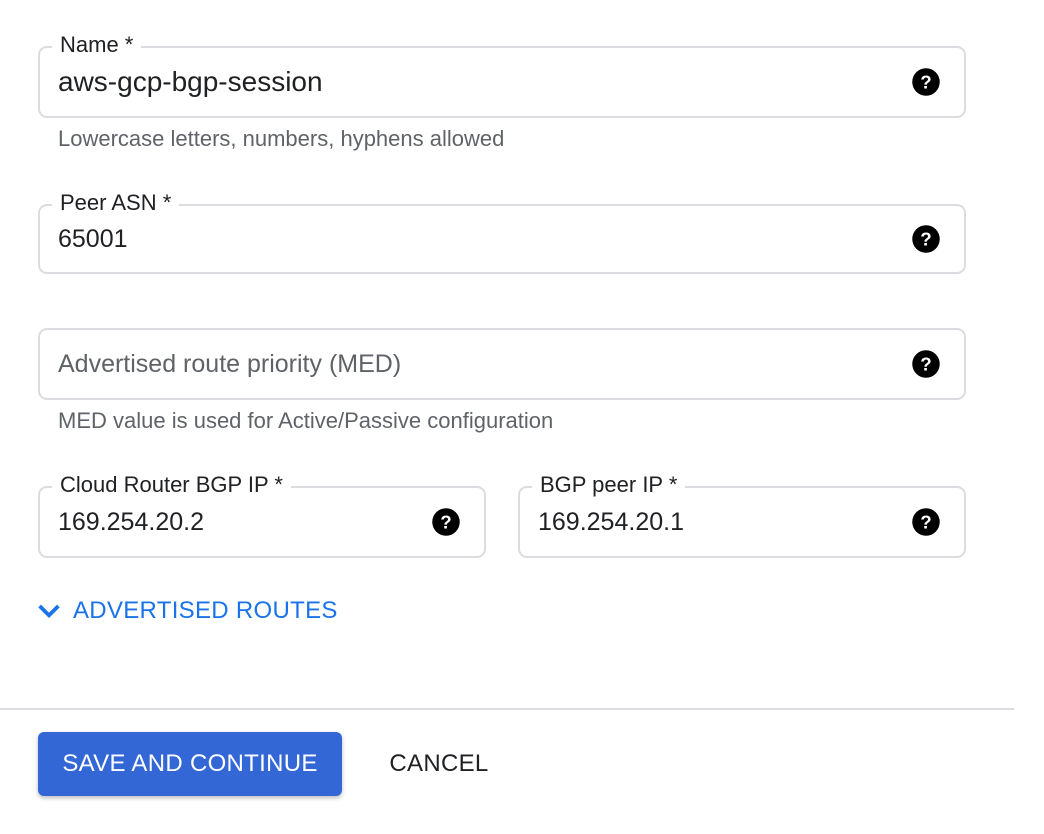  What do you see at coordinates (131, 522) in the screenshot?
I see `cloud-router-ip-input: 169.254.20.2` at bounding box center [131, 522].